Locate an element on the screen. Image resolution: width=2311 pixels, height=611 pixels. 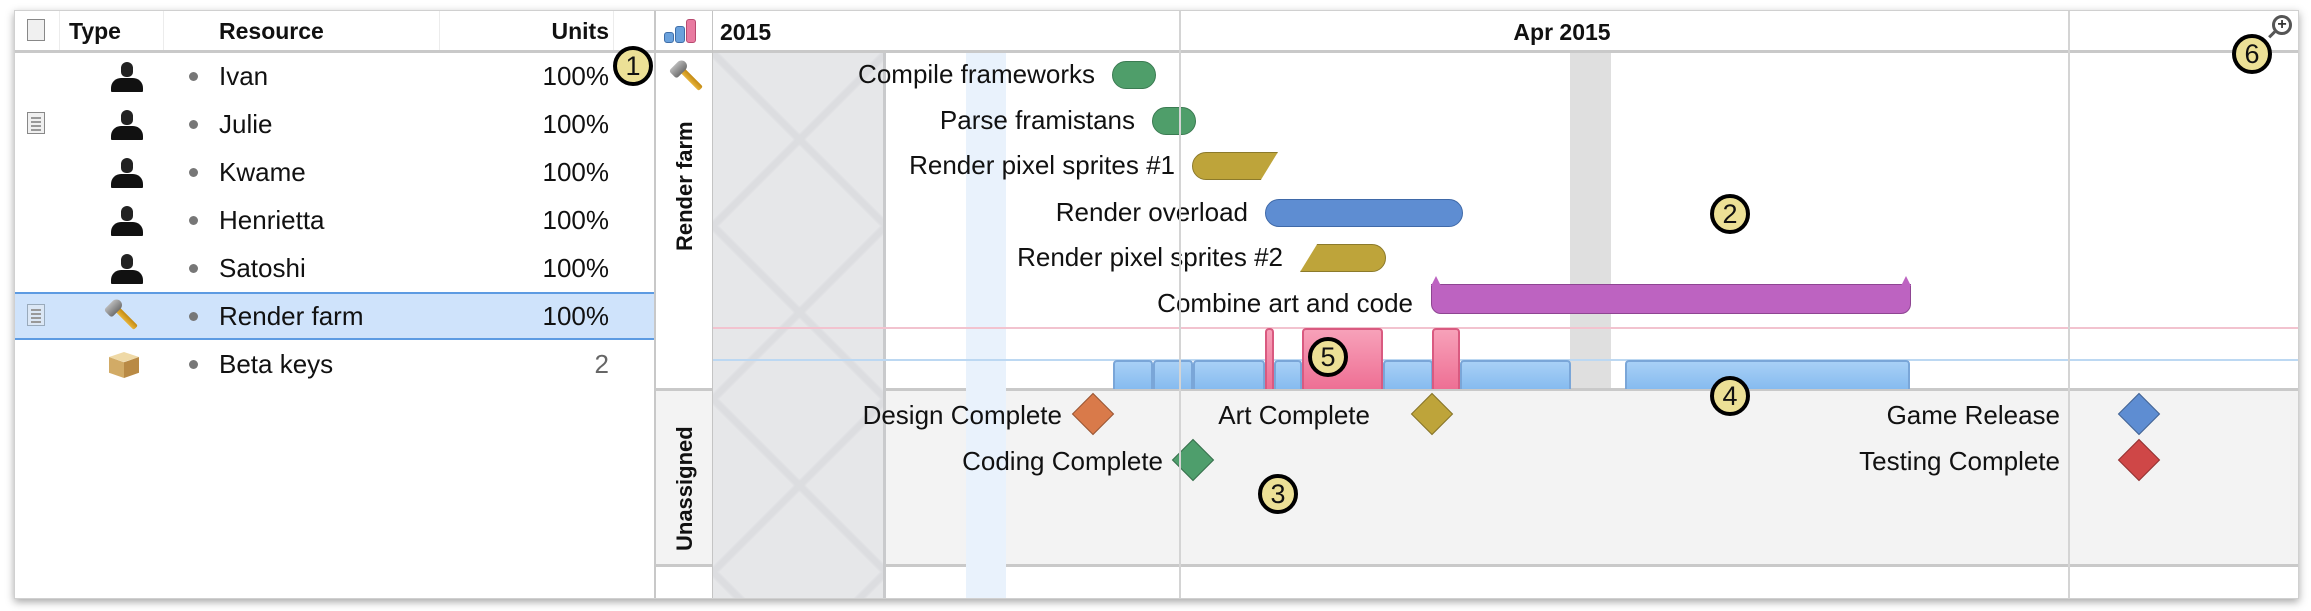
resource-name: Render farm is located at coordinates (291, 316).